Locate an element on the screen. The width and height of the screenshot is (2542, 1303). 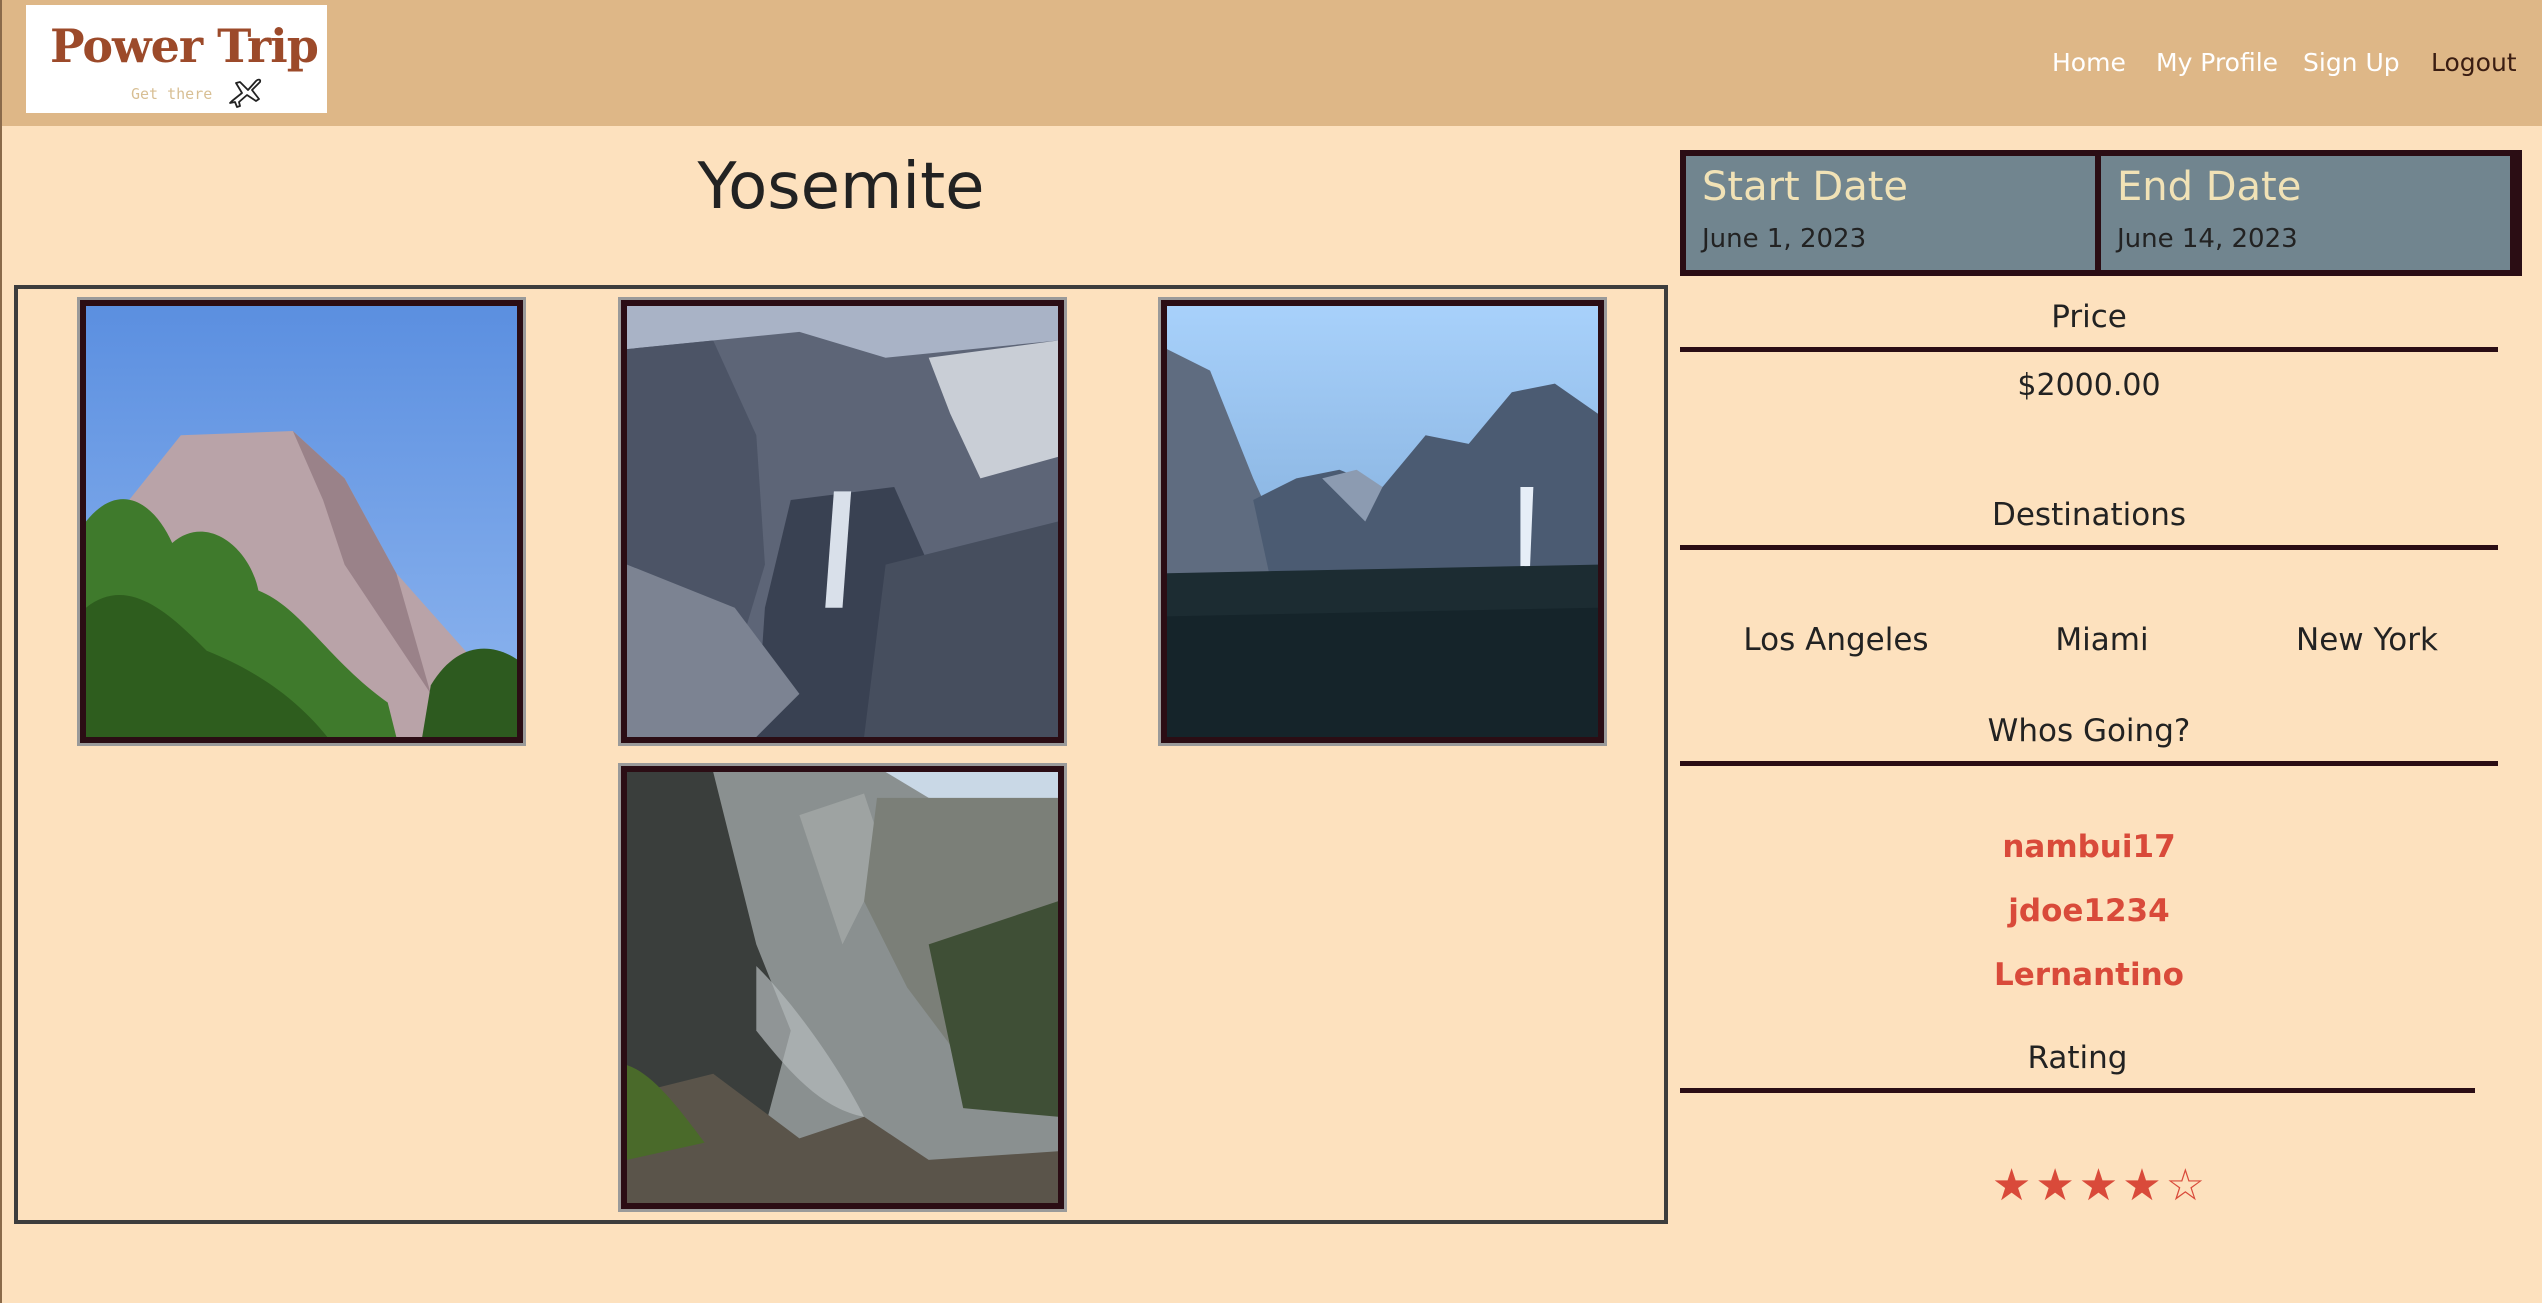
end-date-label: End Date is located at coordinates (2209, 187).